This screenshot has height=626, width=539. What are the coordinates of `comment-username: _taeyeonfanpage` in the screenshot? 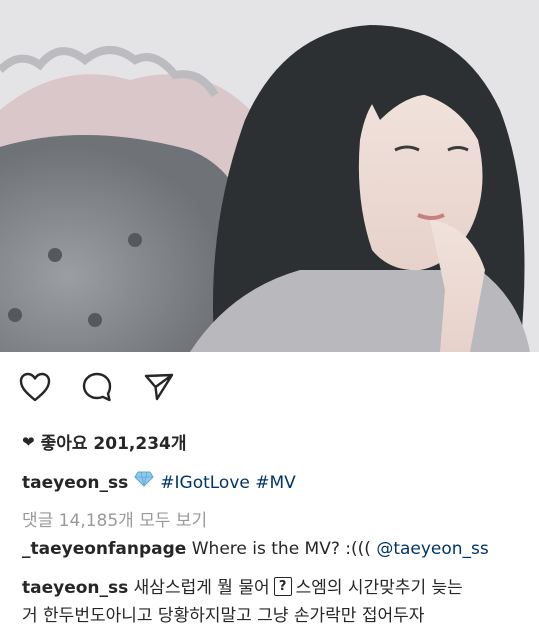 It's located at (104, 549).